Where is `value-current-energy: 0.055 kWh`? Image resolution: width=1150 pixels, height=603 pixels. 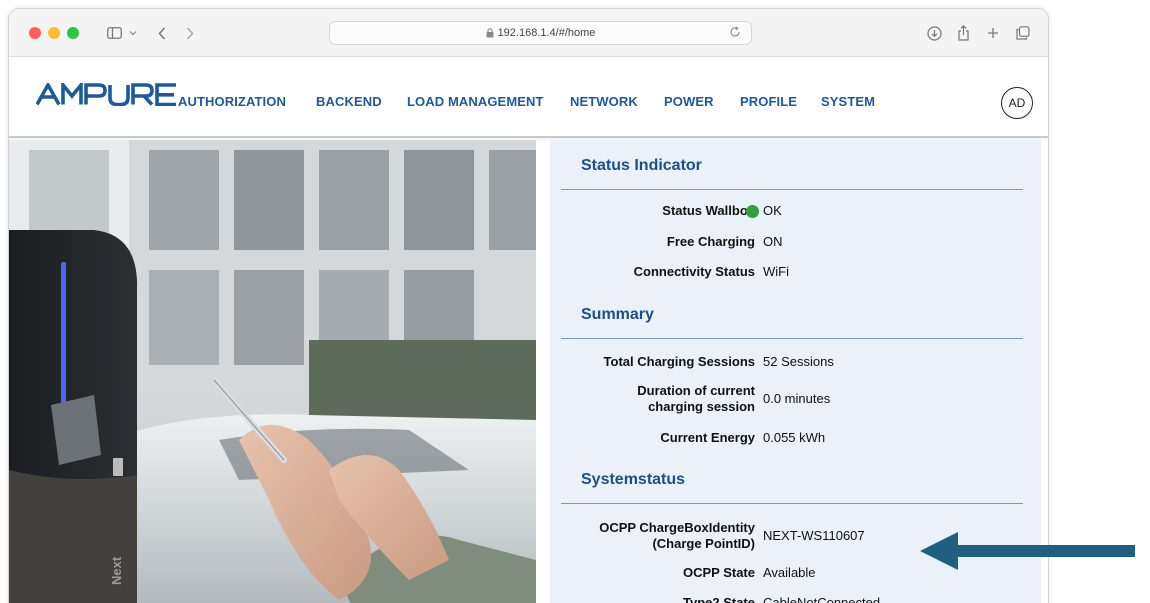 value-current-energy: 0.055 kWh is located at coordinates (794, 437).